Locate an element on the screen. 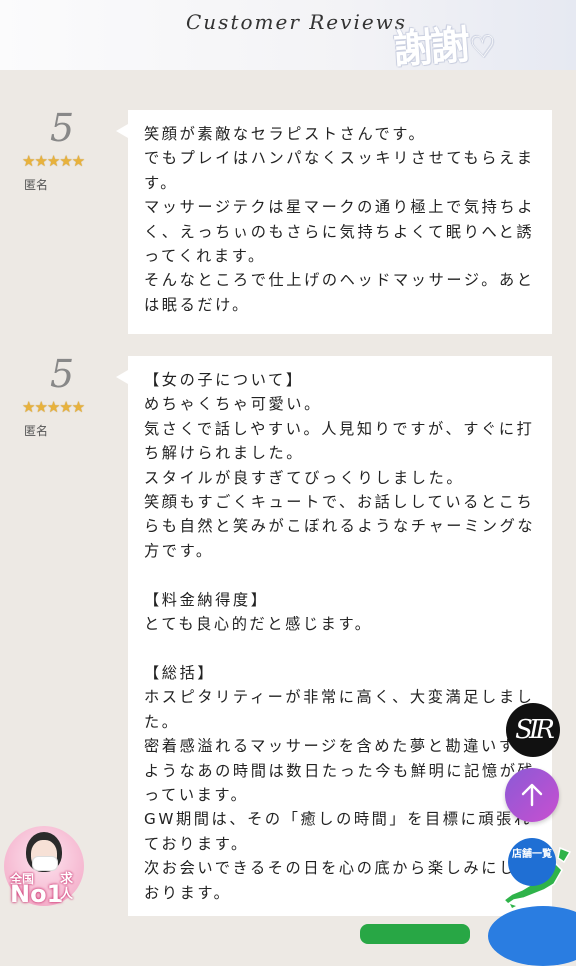 This screenshot has width=576, height=966. scroll-to-top-button is located at coordinates (532, 795).